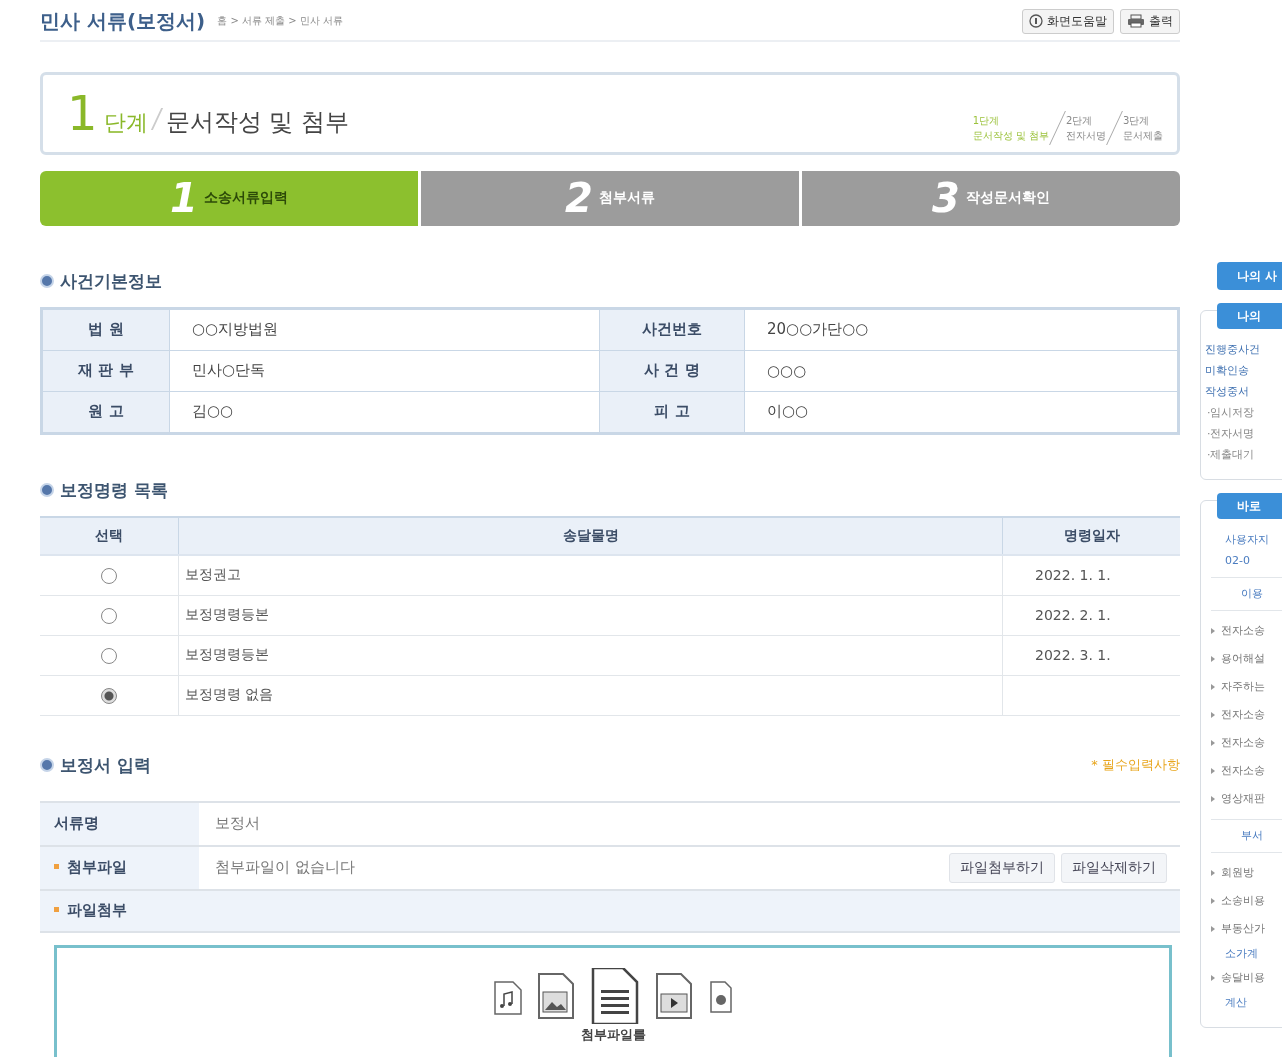  What do you see at coordinates (1086, 129) in the screenshot?
I see `step-indicator: 2단계 전자서명` at bounding box center [1086, 129].